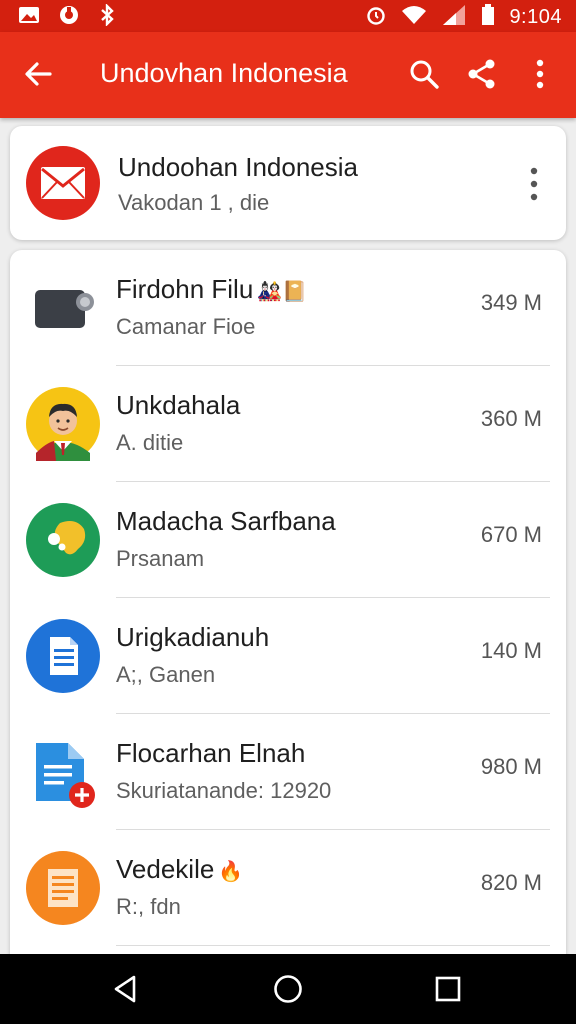 This screenshot has width=576, height=1024. I want to click on search-icon, so click(424, 74).